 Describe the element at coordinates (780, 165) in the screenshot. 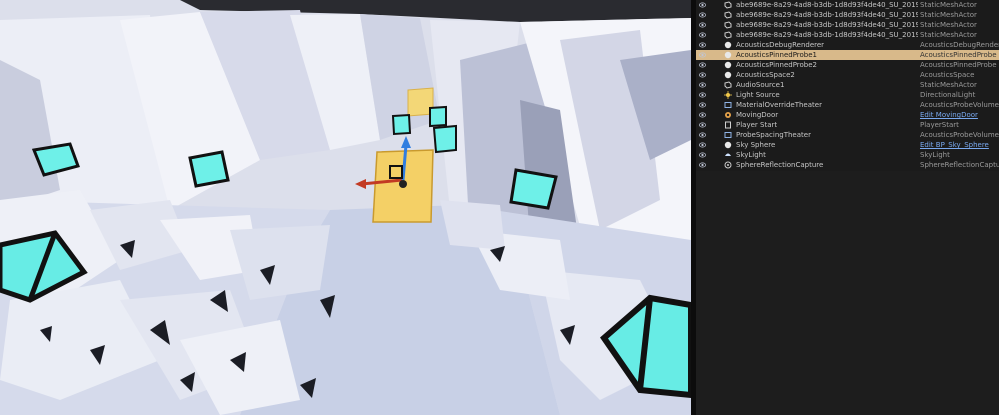

I see `outliner-row-label: SphereReflectionCapture` at that location.